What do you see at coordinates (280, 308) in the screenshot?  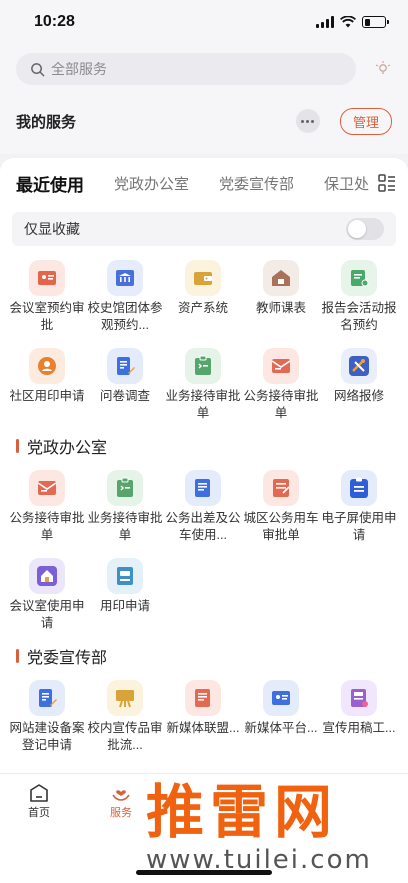 I see `recent-app-label: 教师课表` at bounding box center [280, 308].